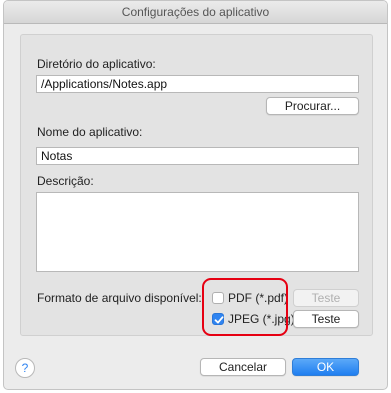  Describe the element at coordinates (197, 156) in the screenshot. I see `app-name-input` at that location.